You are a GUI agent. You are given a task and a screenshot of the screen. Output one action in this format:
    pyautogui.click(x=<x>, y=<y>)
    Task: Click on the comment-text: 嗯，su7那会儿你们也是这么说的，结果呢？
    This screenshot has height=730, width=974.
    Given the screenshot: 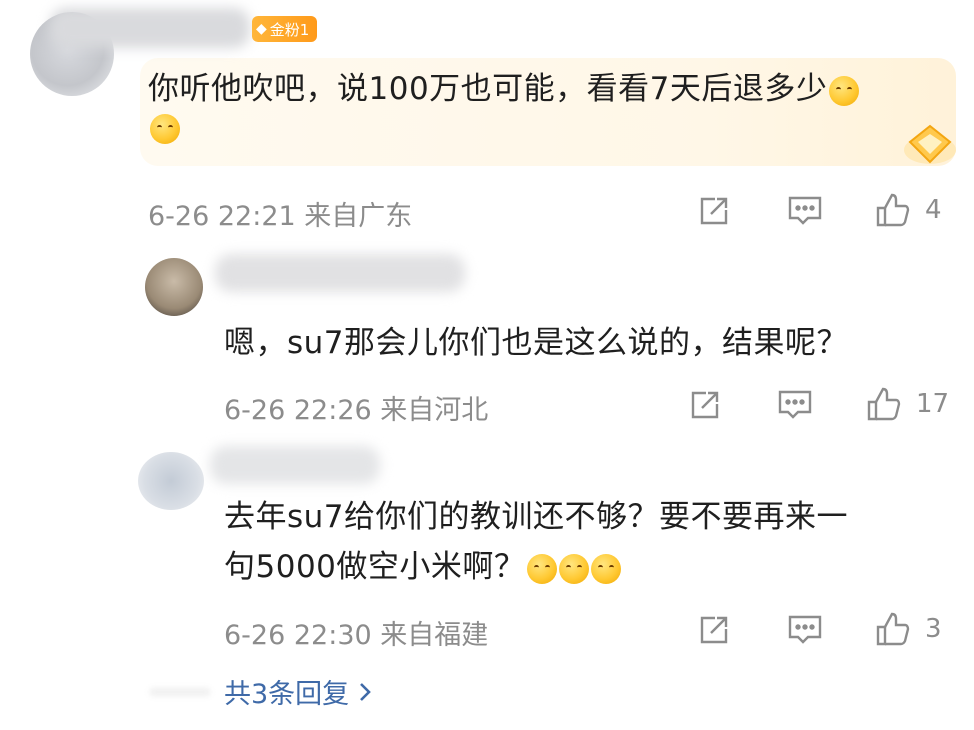 What is the action you would take?
    pyautogui.click(x=536, y=343)
    